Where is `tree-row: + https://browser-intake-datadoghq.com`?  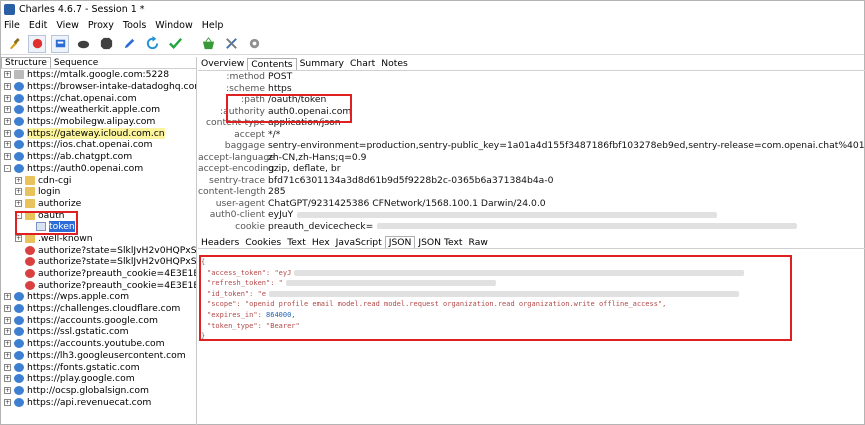
tree-row: + https://browser-intake-datadoghq.com is located at coordinates (98, 87).